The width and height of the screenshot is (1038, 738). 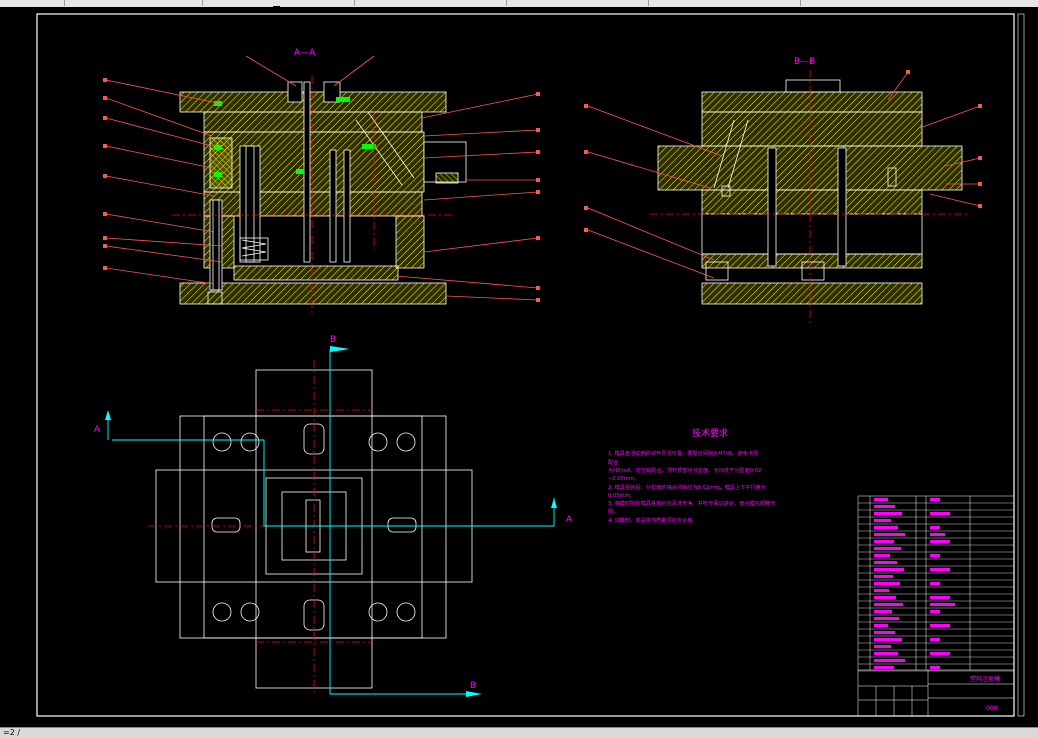 I want to click on section-bb-view: B—B, so click(x=783, y=191).